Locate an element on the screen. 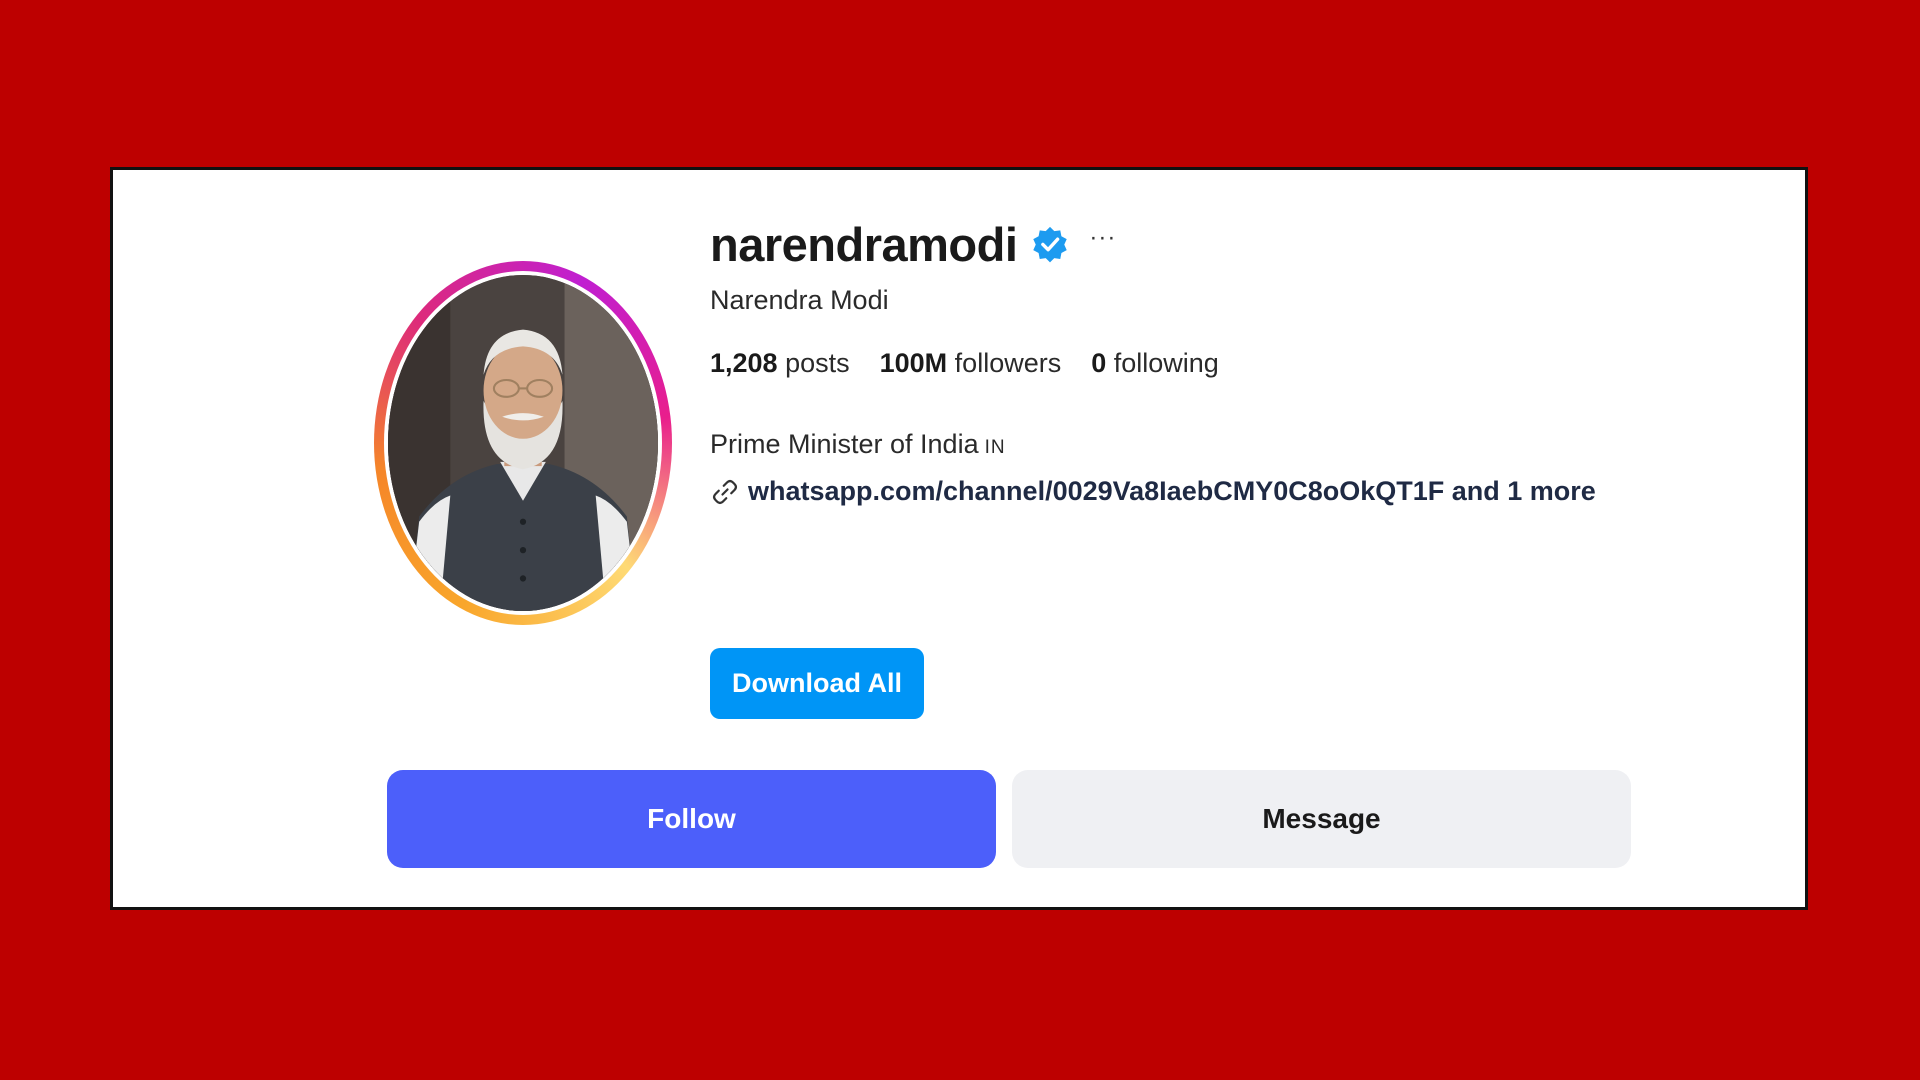 This screenshot has height=1080, width=1920. profile-stats: 1,208 posts 100M followers 0 following is located at coordinates (1237, 363).